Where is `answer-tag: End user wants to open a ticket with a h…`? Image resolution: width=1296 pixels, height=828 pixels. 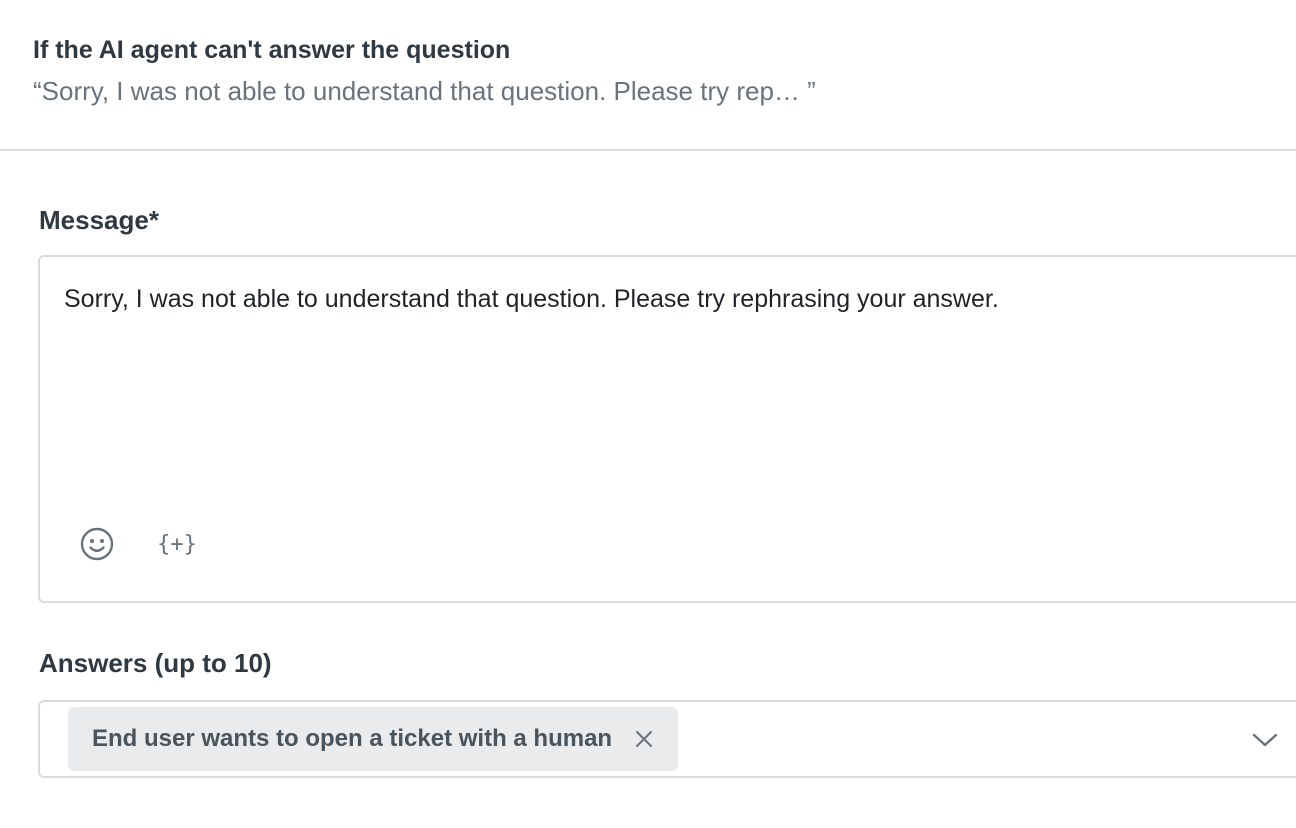
answer-tag: End user wants to open a ticket with a h… is located at coordinates (373, 739).